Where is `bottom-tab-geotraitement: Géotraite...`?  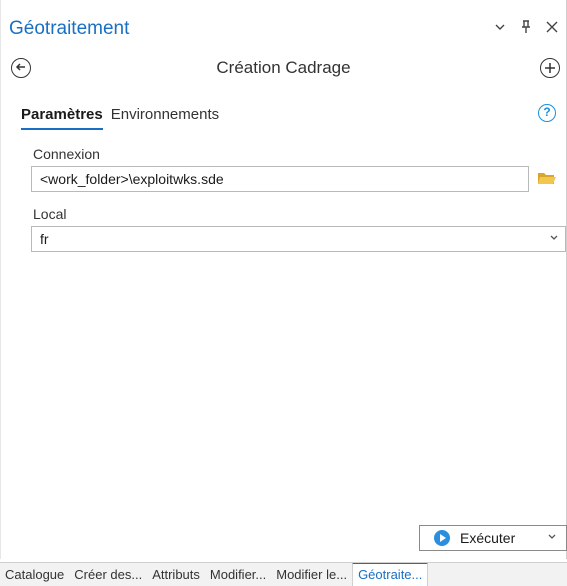
bottom-tab-geotraitement: Géotraite... is located at coordinates (390, 574).